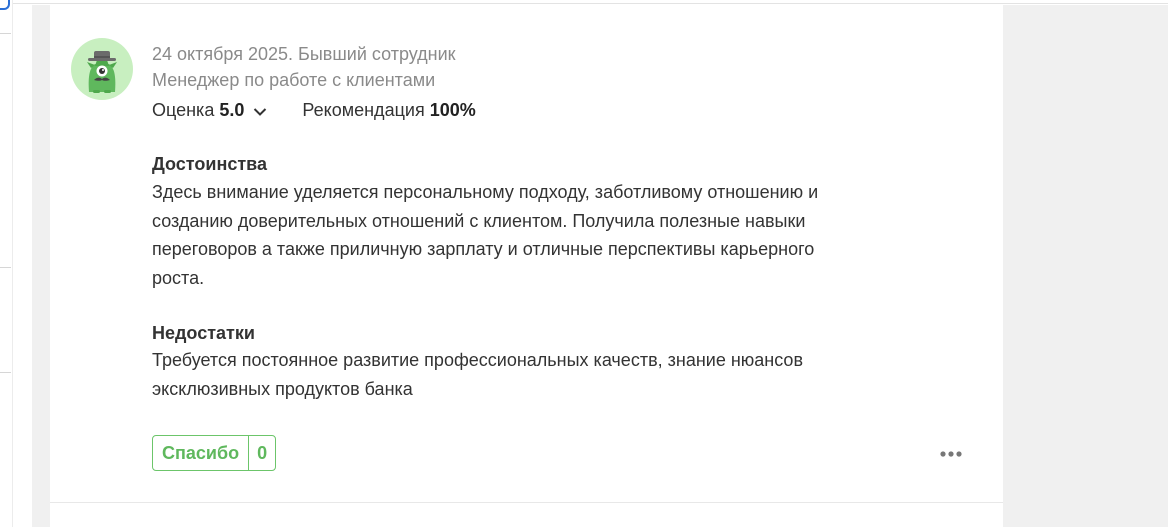 This screenshot has height=527, width=1168. I want to click on page-gutter-left, so click(41, 266).